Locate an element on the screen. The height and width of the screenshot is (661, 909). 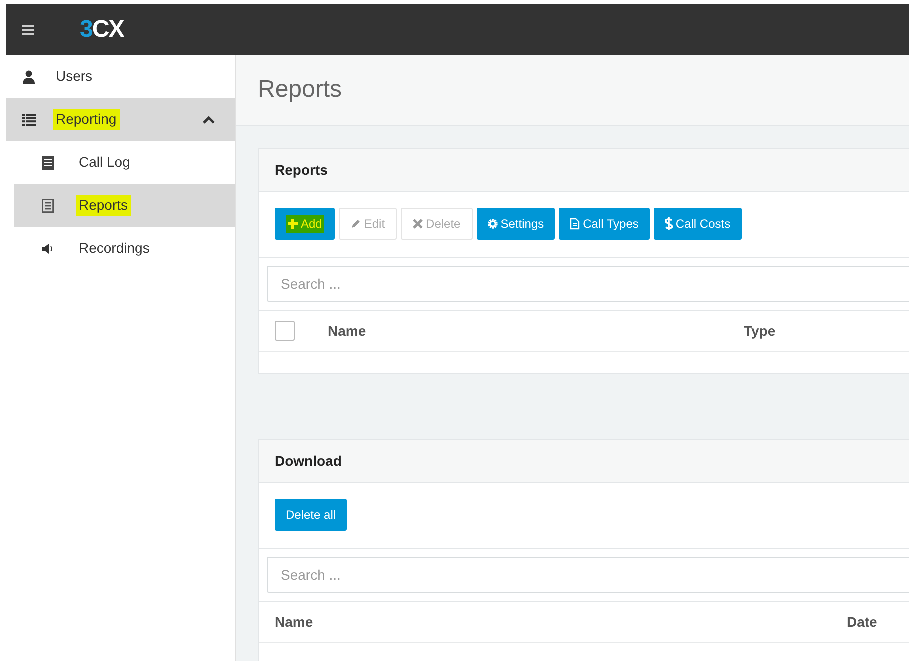
button: Call Types is located at coordinates (604, 224).